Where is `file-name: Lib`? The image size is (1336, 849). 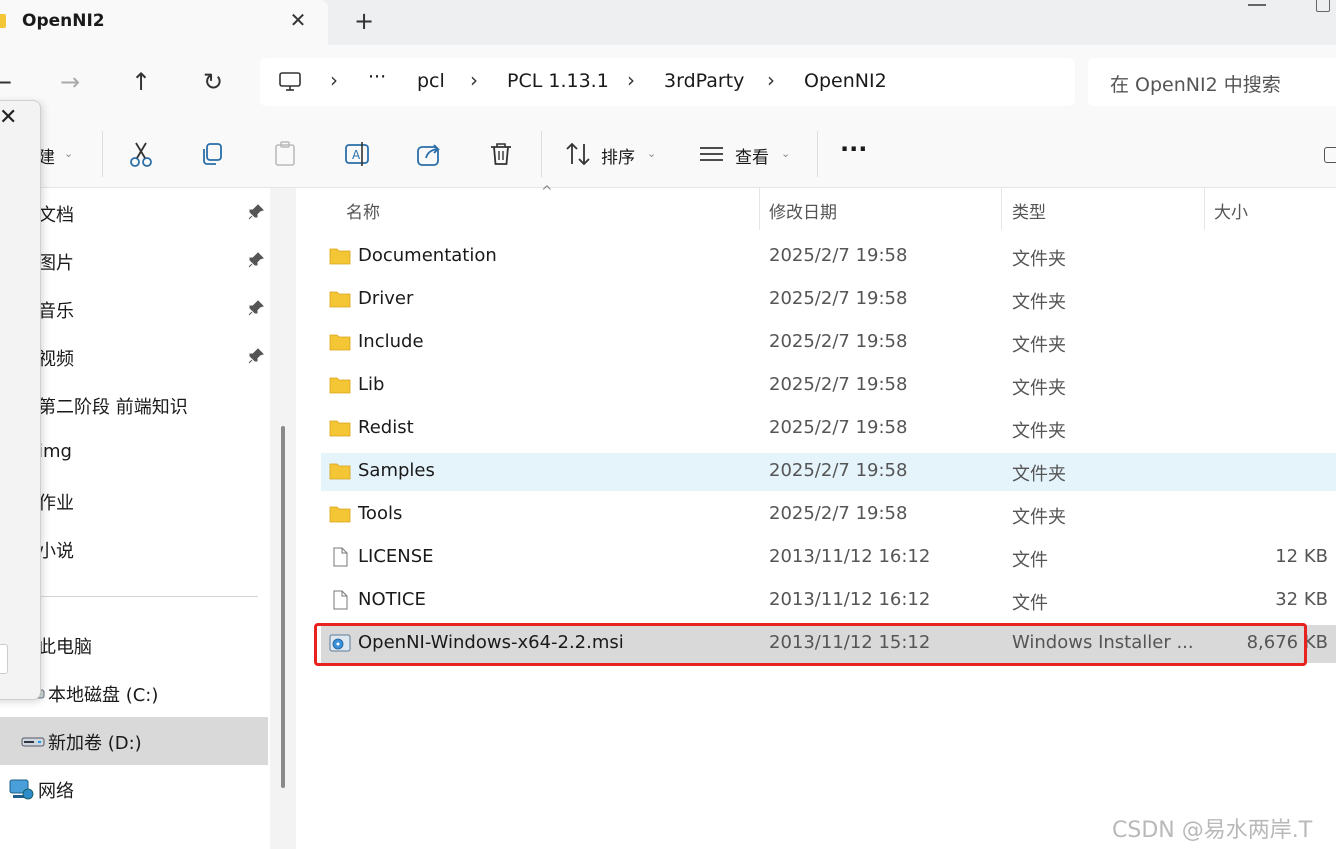
file-name: Lib is located at coordinates (371, 384).